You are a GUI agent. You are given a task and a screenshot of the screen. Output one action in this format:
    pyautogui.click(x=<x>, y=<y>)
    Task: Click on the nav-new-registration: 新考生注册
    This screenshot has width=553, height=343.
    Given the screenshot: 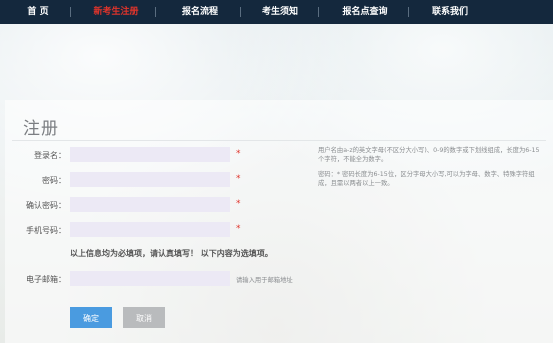 What is the action you would take?
    pyautogui.click(x=115, y=12)
    